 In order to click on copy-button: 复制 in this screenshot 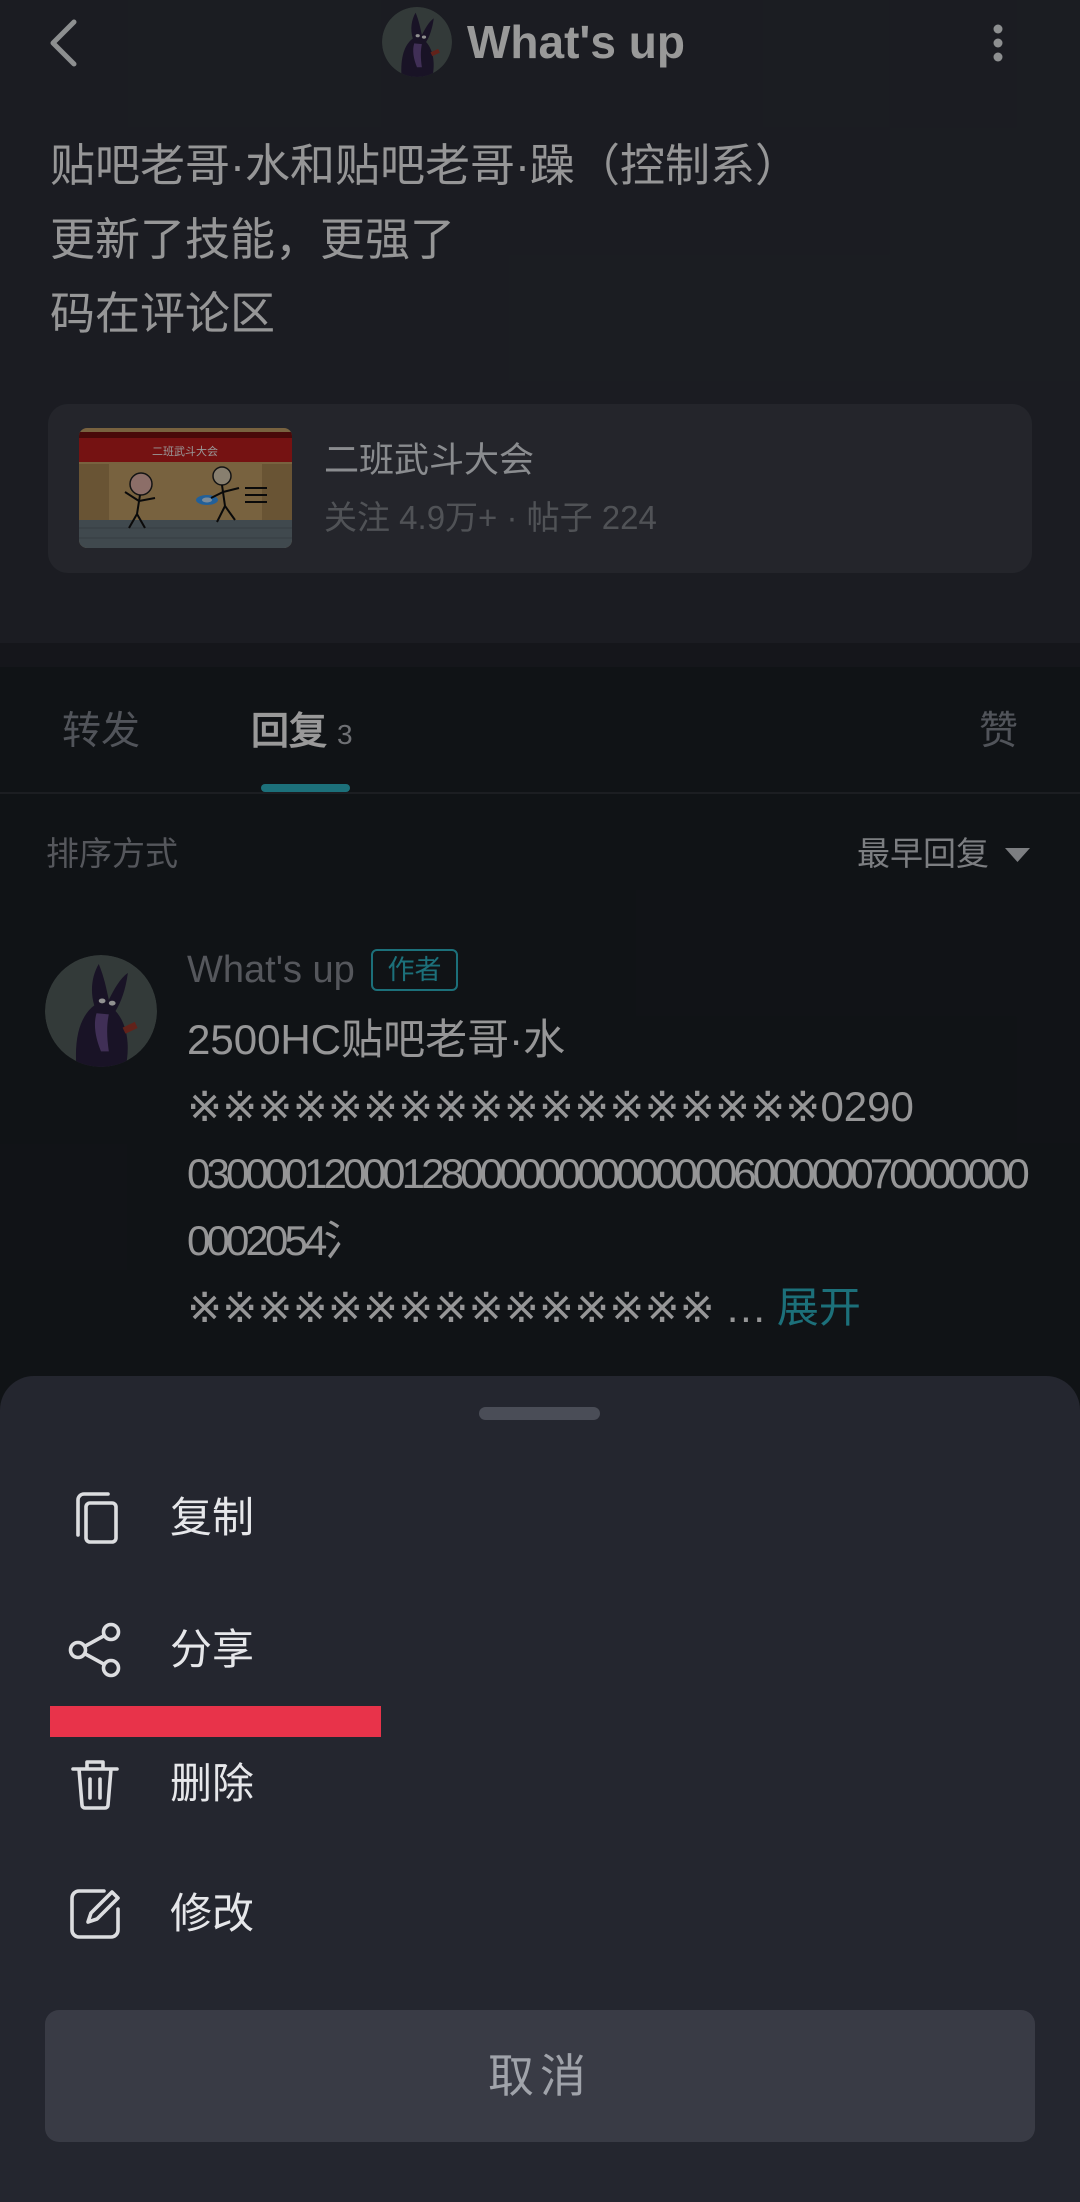, I will do `click(540, 1518)`.